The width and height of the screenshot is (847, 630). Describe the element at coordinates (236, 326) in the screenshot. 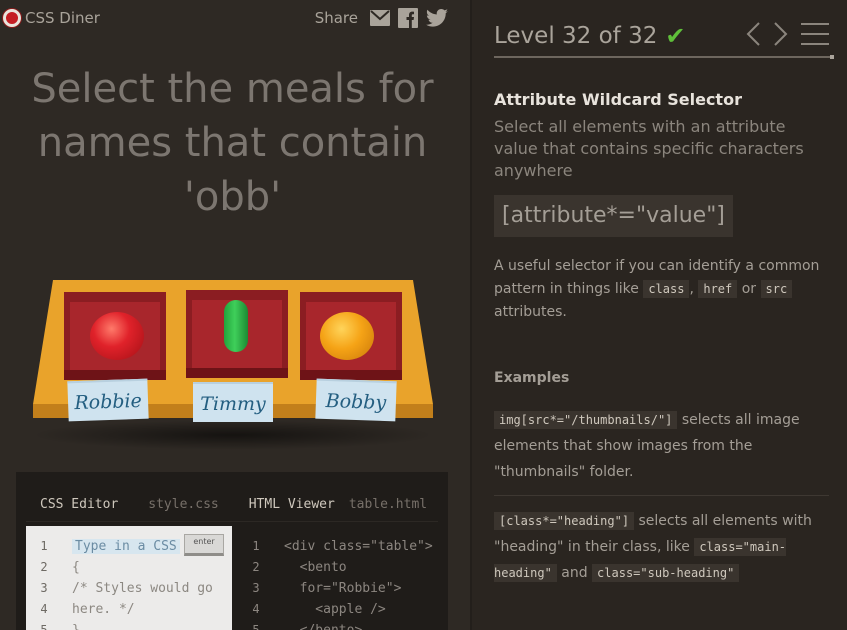

I see `pickle` at that location.